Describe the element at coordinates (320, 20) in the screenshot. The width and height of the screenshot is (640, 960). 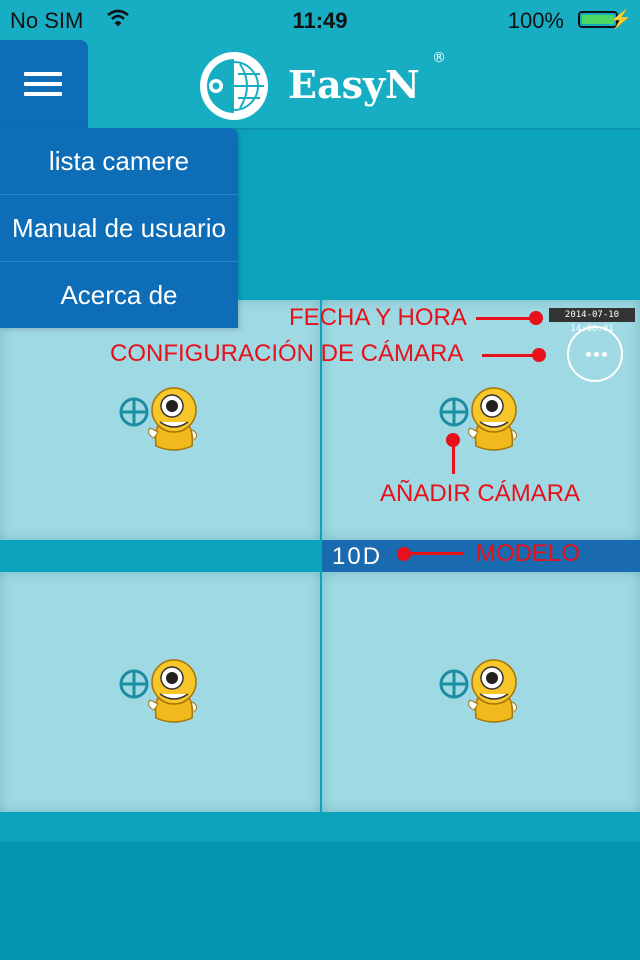
I see `status-bar: No SIM 11:49 100% ⚡` at that location.